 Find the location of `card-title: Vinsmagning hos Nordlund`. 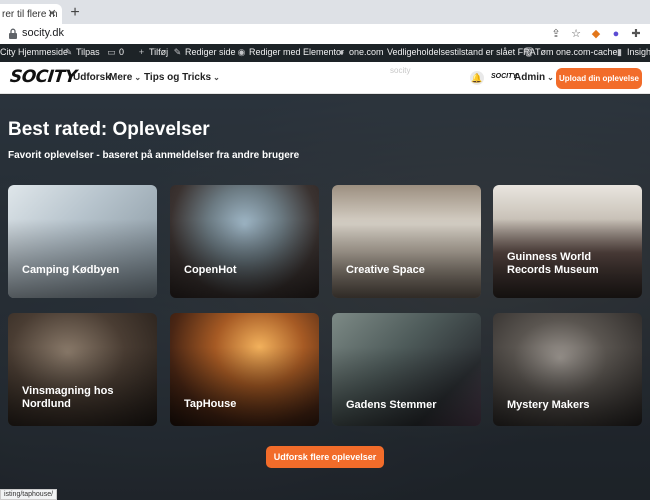

card-title: Vinsmagning hos Nordlund is located at coordinates (68, 397).